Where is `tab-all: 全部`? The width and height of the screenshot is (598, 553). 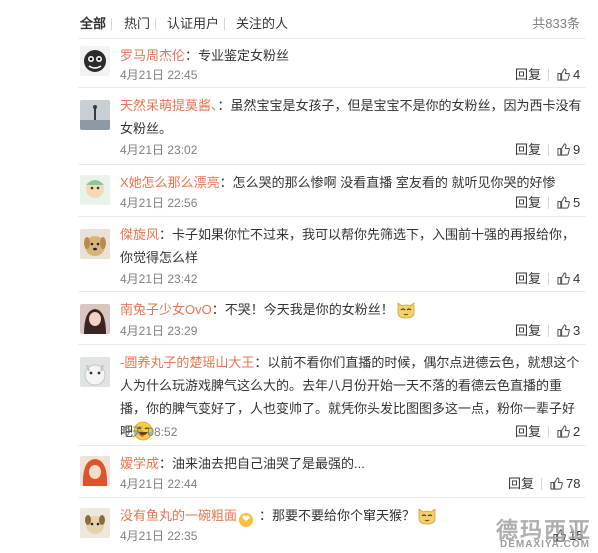
tab-all: 全部 is located at coordinates (93, 24).